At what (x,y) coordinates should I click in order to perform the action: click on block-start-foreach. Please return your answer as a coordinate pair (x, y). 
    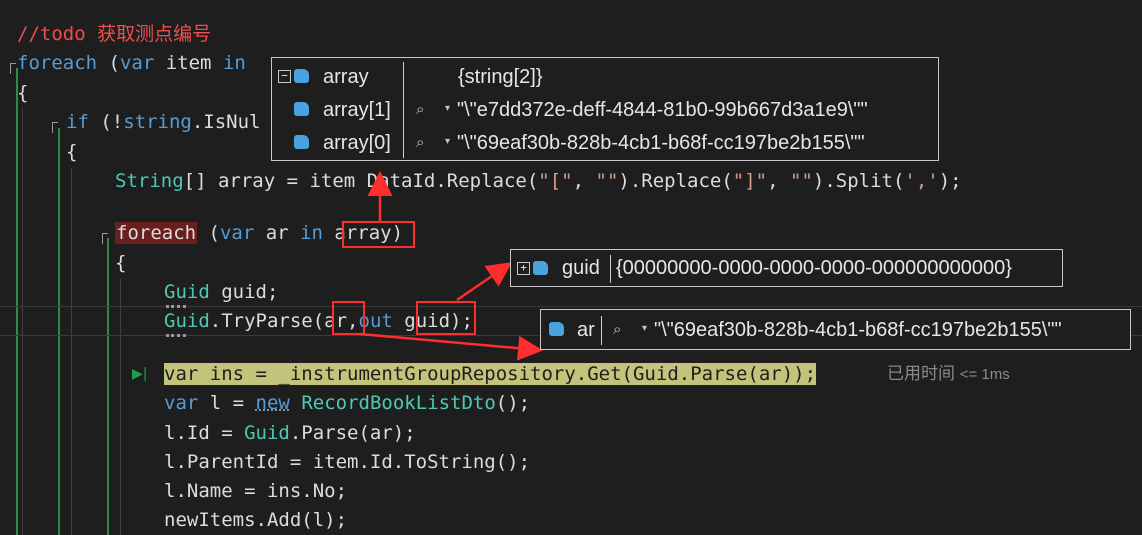
    Looking at the image, I should click on (105, 238).